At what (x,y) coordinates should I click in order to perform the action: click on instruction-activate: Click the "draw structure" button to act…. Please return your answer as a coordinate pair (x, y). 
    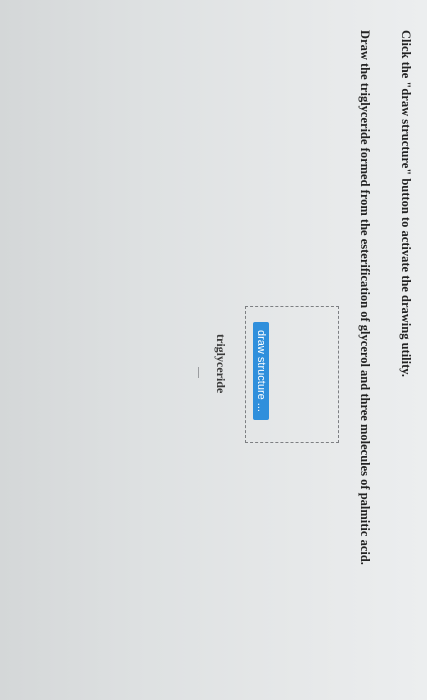
    Looking at the image, I should click on (406, 203).